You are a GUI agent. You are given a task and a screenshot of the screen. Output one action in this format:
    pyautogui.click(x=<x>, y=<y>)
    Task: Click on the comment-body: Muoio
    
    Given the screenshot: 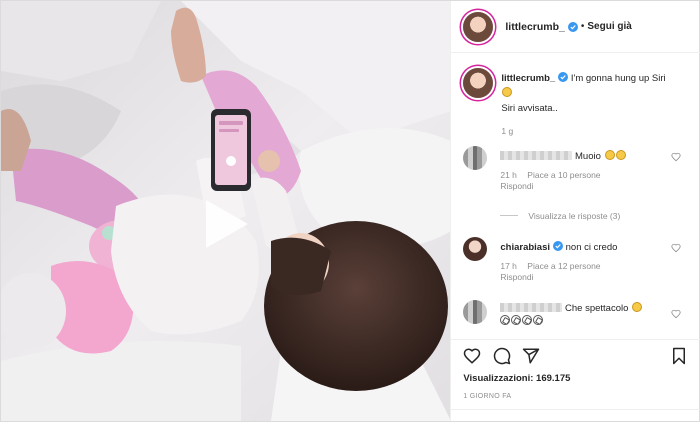 What is the action you would take?
    pyautogui.click(x=585, y=156)
    